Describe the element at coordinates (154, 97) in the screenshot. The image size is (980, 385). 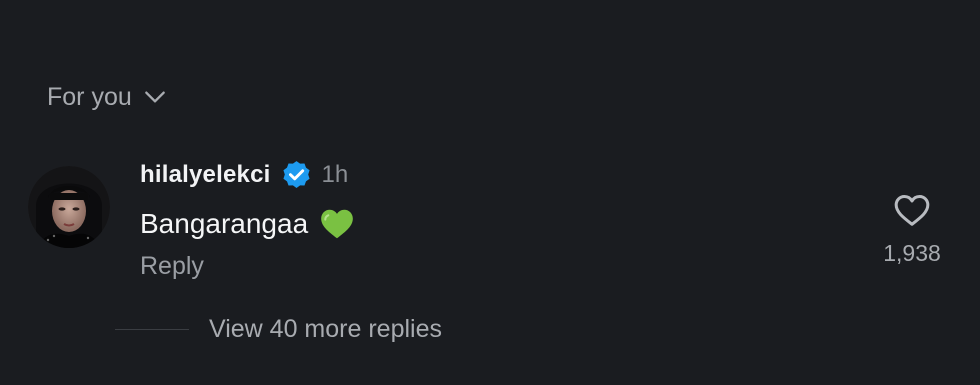
I see `chevron-down-icon` at that location.